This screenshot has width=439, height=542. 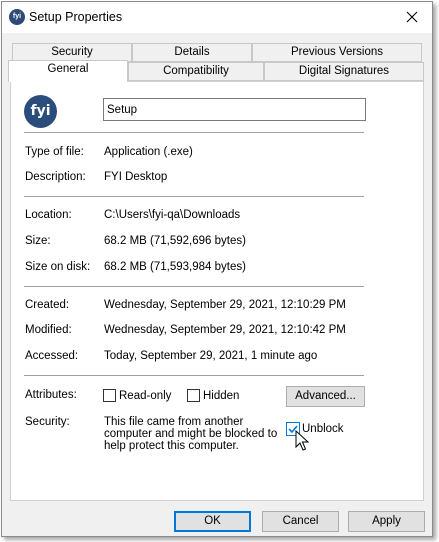 I want to click on location-value: C:\Users\fyi-qa\Downloads, so click(x=172, y=215).